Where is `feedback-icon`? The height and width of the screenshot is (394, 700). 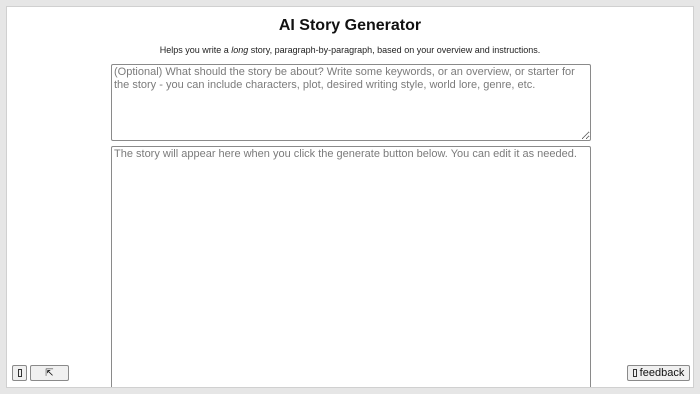
feedback-icon is located at coordinates (634, 373).